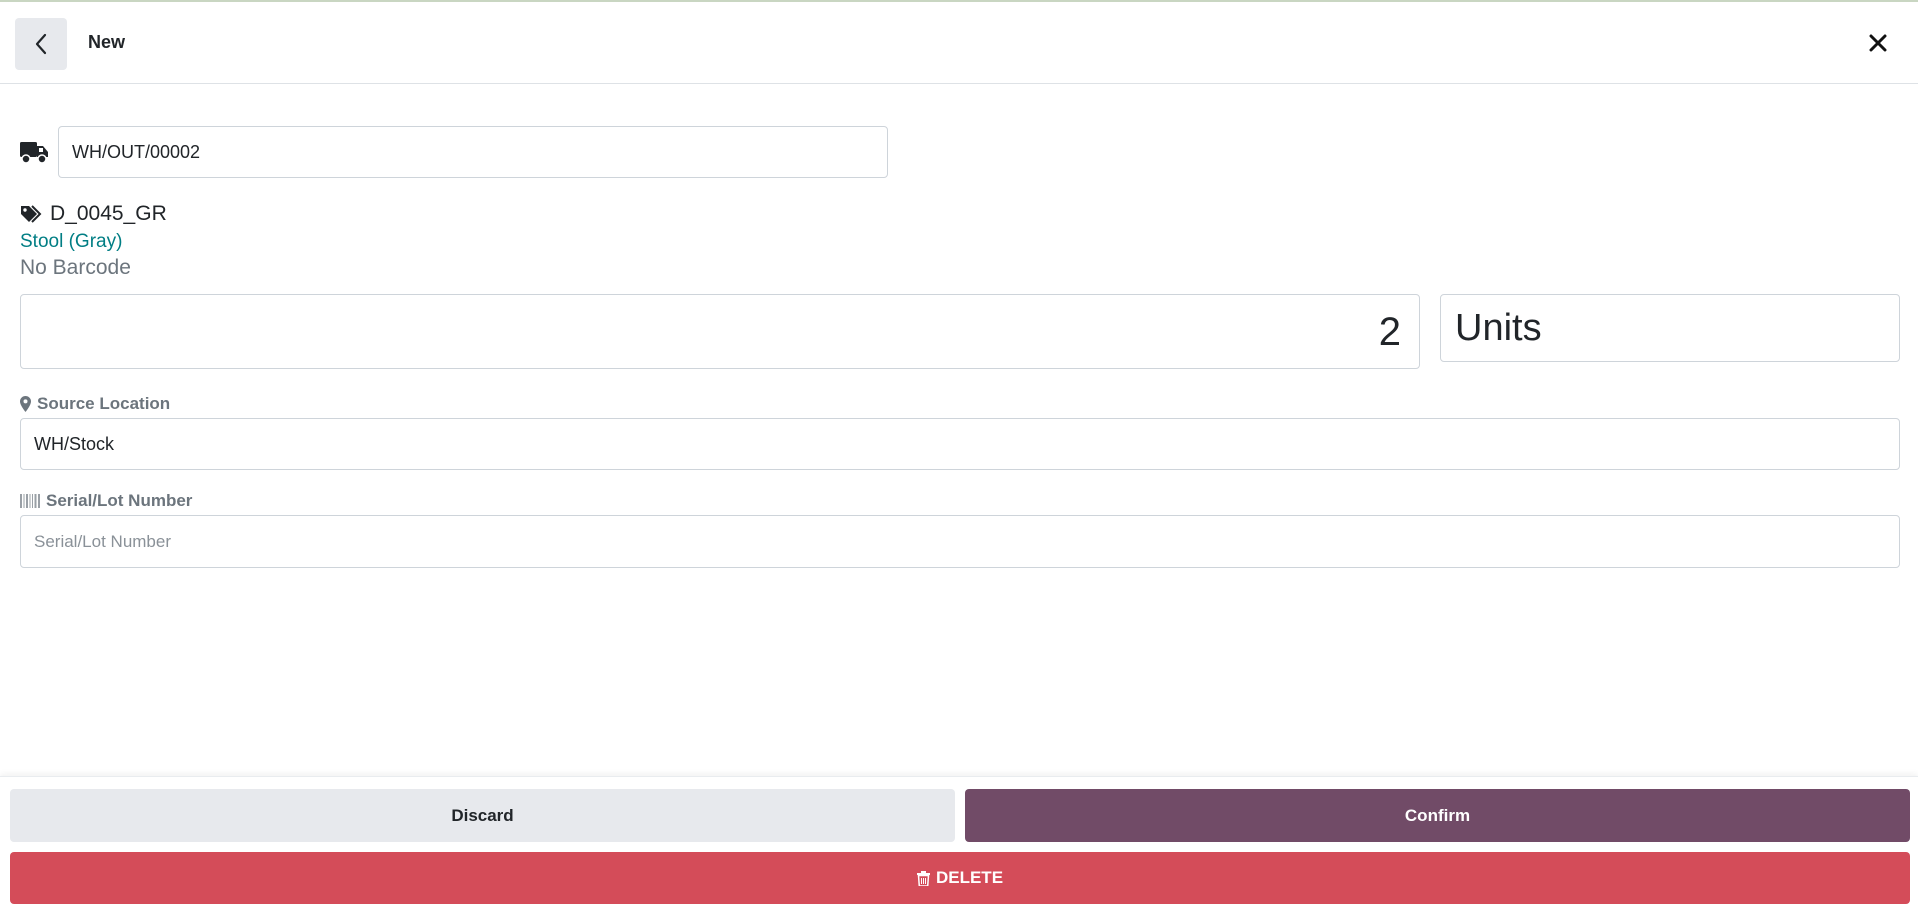 The image size is (1918, 909). I want to click on lot-label-row: Serial/Lot Number, so click(106, 501).